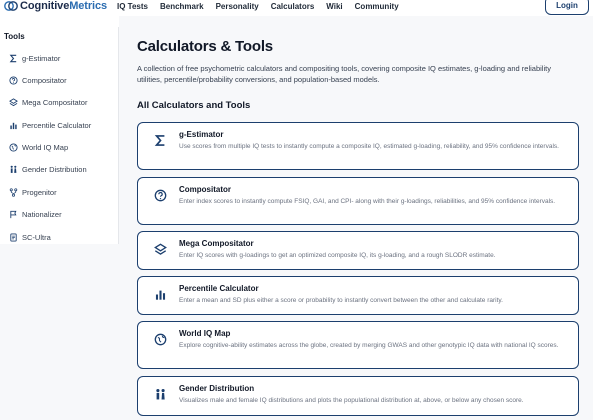  What do you see at coordinates (41, 58) in the screenshot?
I see `sidebar-item-label: g-Estimator` at bounding box center [41, 58].